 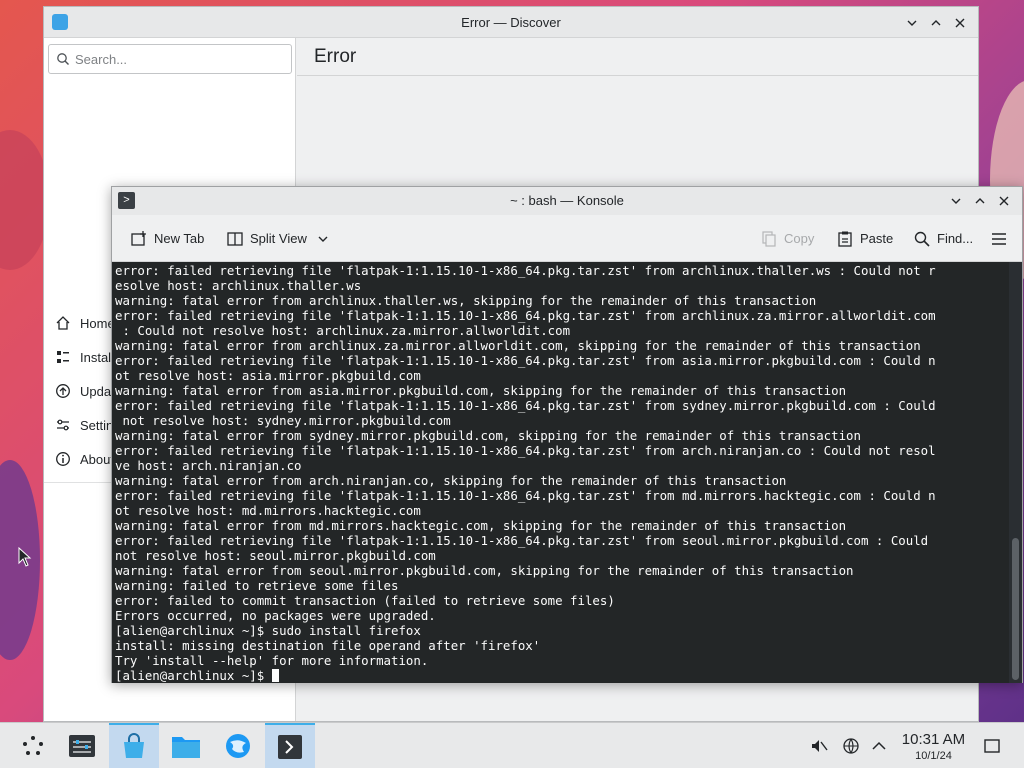 I want to click on tray-expand-icon, so click(x=879, y=746).